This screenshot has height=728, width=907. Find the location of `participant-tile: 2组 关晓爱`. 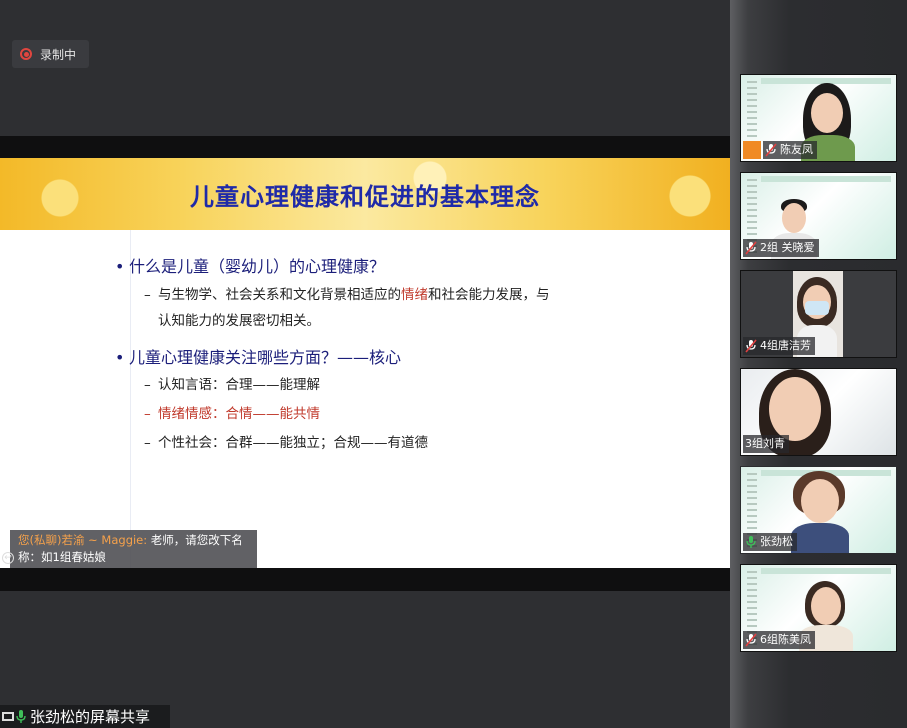

participant-tile: 2组 关晓爱 is located at coordinates (818, 216).